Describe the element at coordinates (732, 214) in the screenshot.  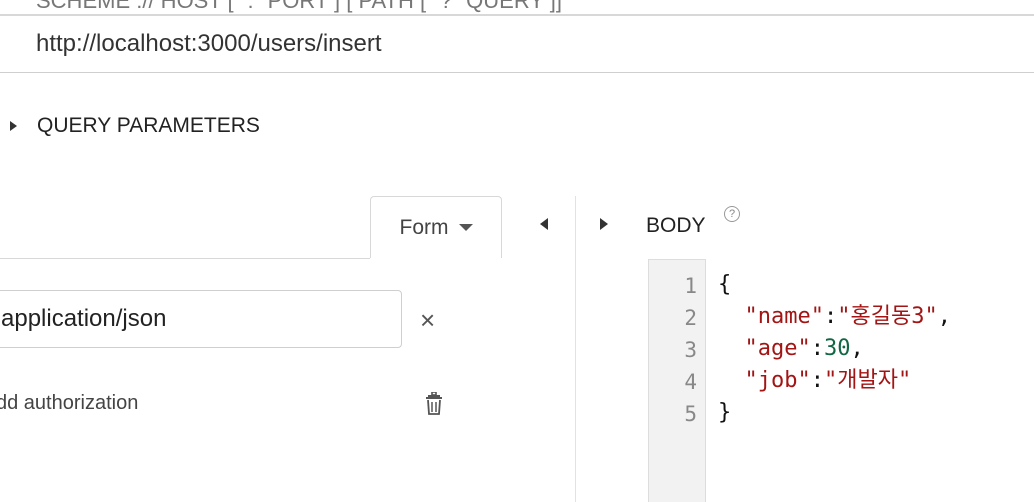
I see `help-icon: ?` at that location.